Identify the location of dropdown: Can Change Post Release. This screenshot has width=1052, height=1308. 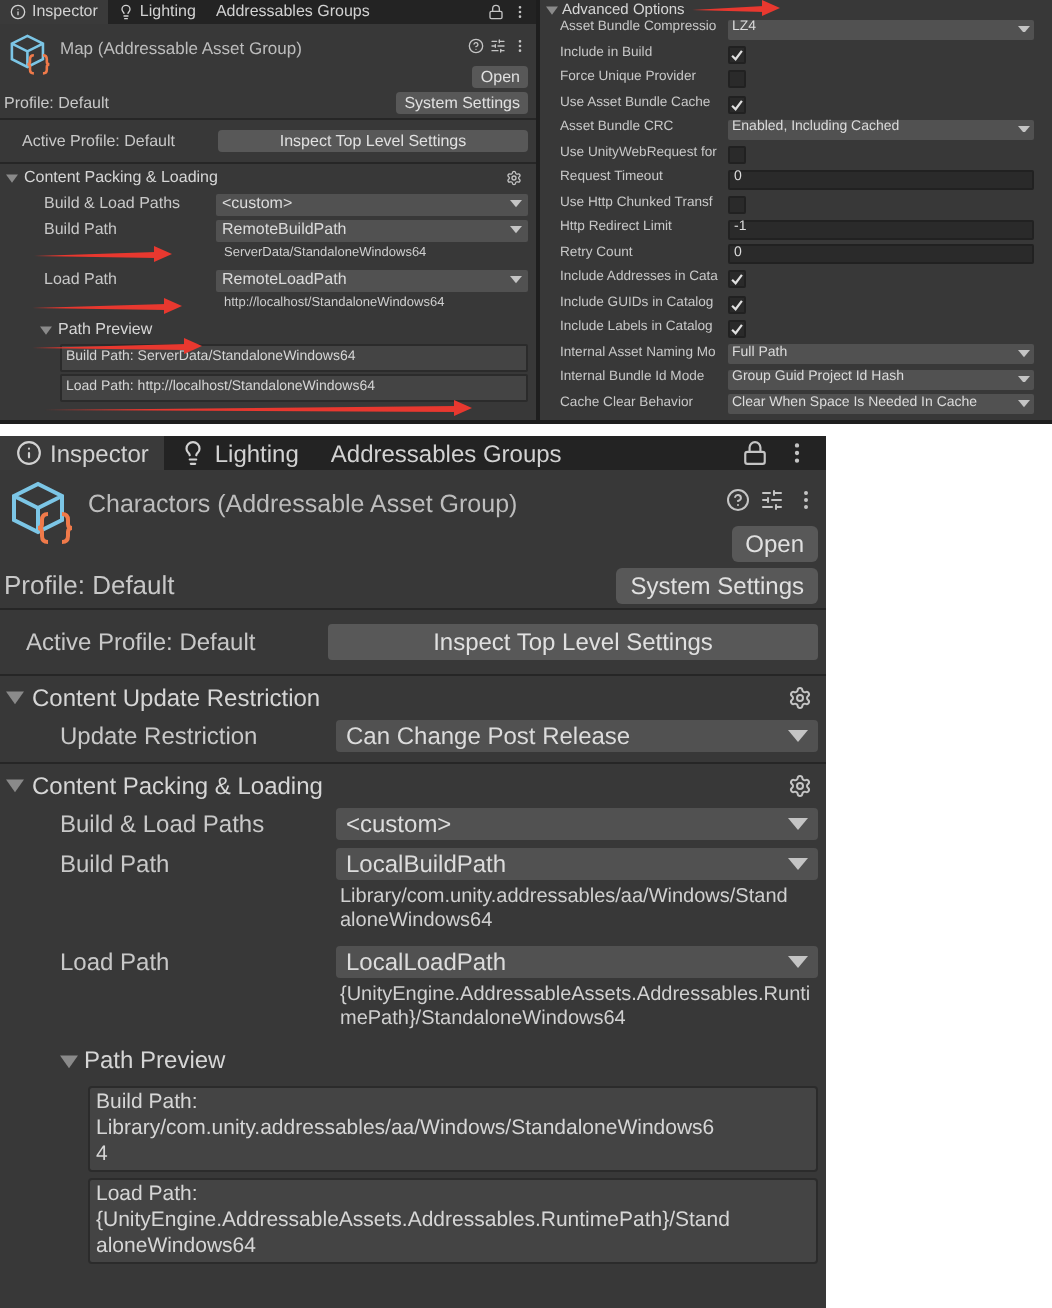
(577, 736).